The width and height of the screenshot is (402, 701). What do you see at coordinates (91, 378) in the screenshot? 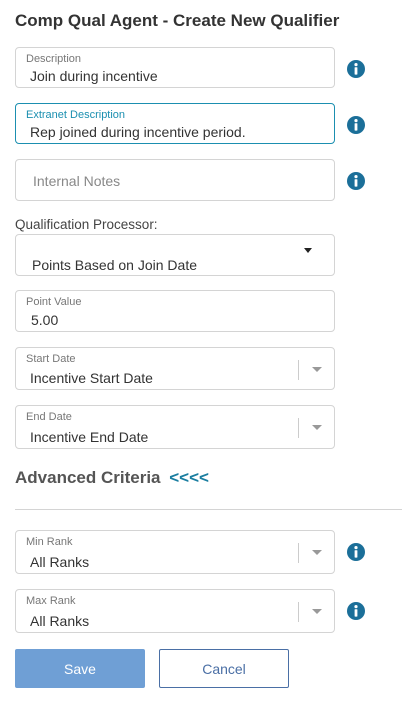
I see `start-date-value: Incentive Start Date` at bounding box center [91, 378].